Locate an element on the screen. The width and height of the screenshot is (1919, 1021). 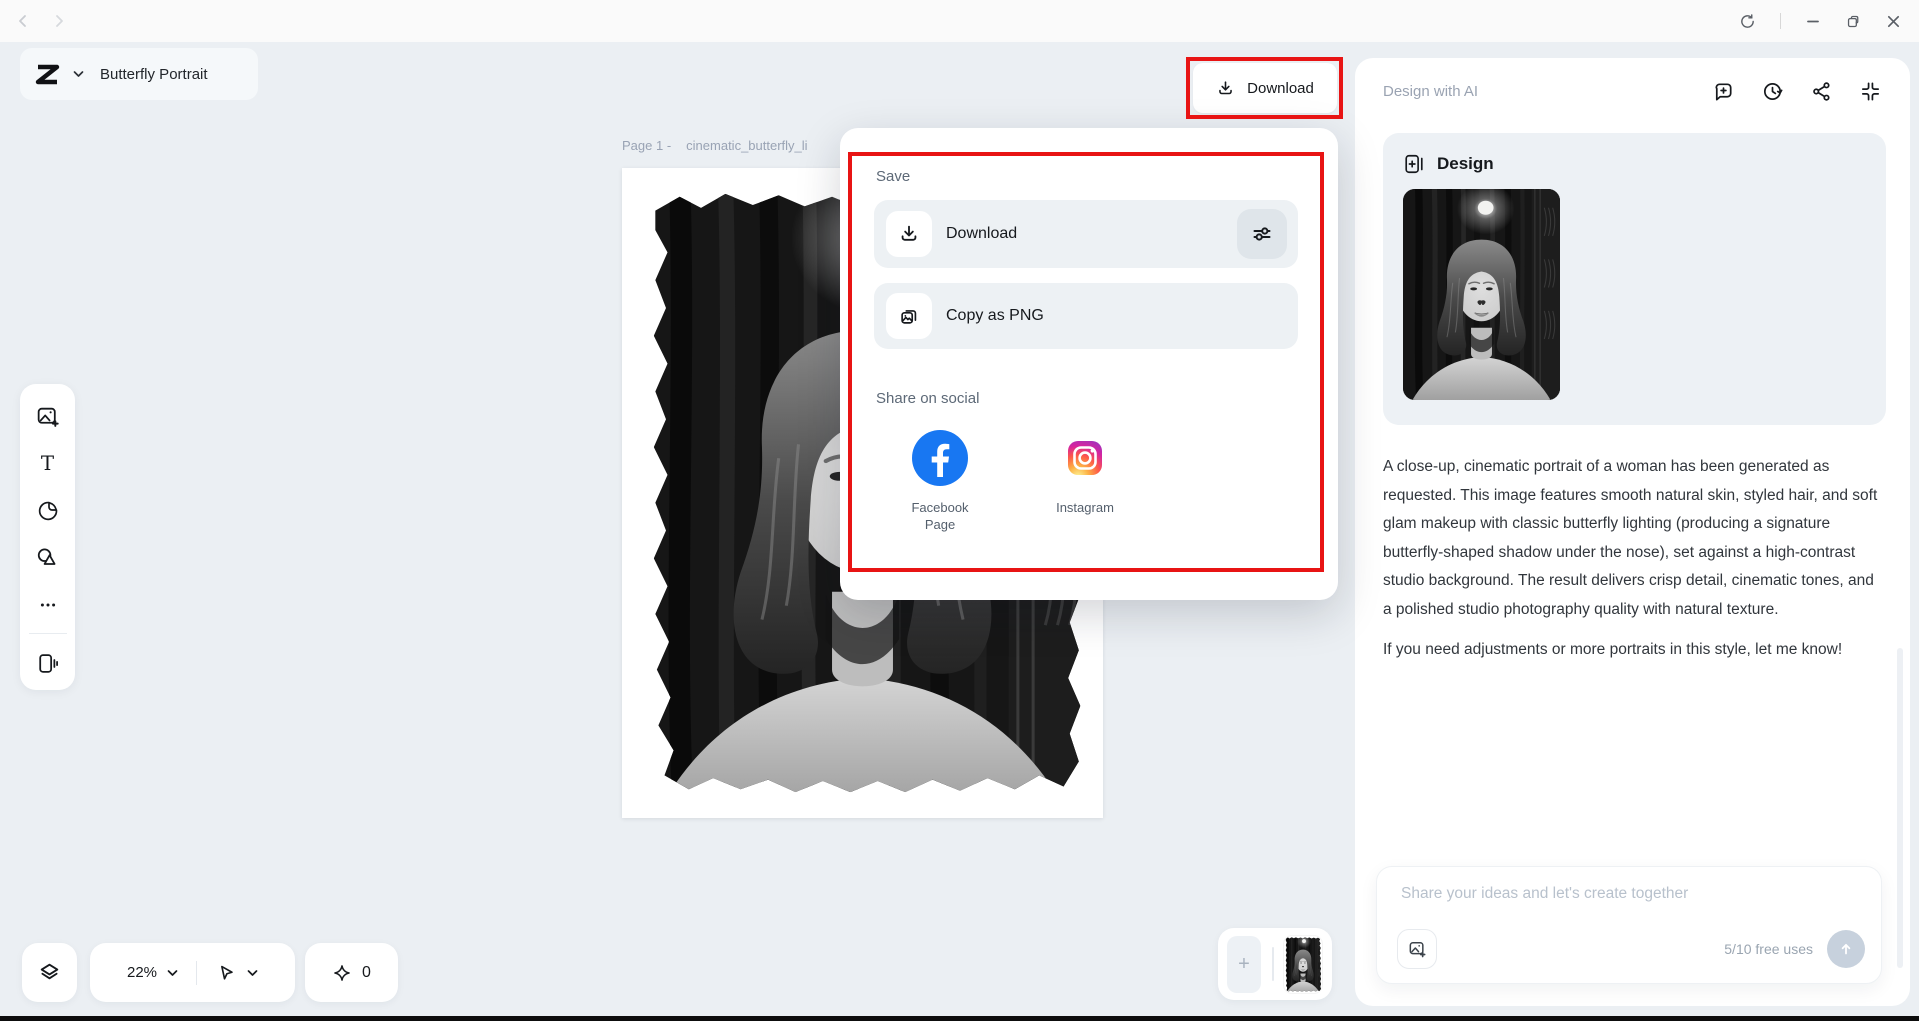
facebook-label-line1: Facebook is located at coordinates (940, 507).